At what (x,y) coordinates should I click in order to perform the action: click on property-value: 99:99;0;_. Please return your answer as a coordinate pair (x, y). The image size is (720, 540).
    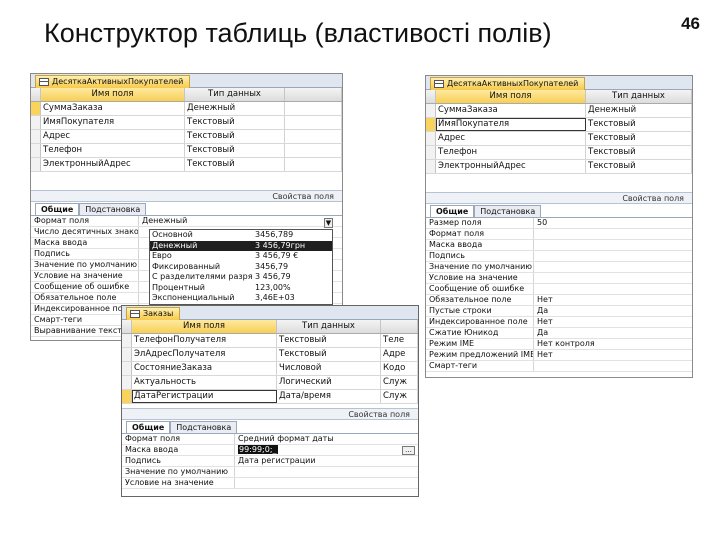
    Looking at the image, I should click on (326, 450).